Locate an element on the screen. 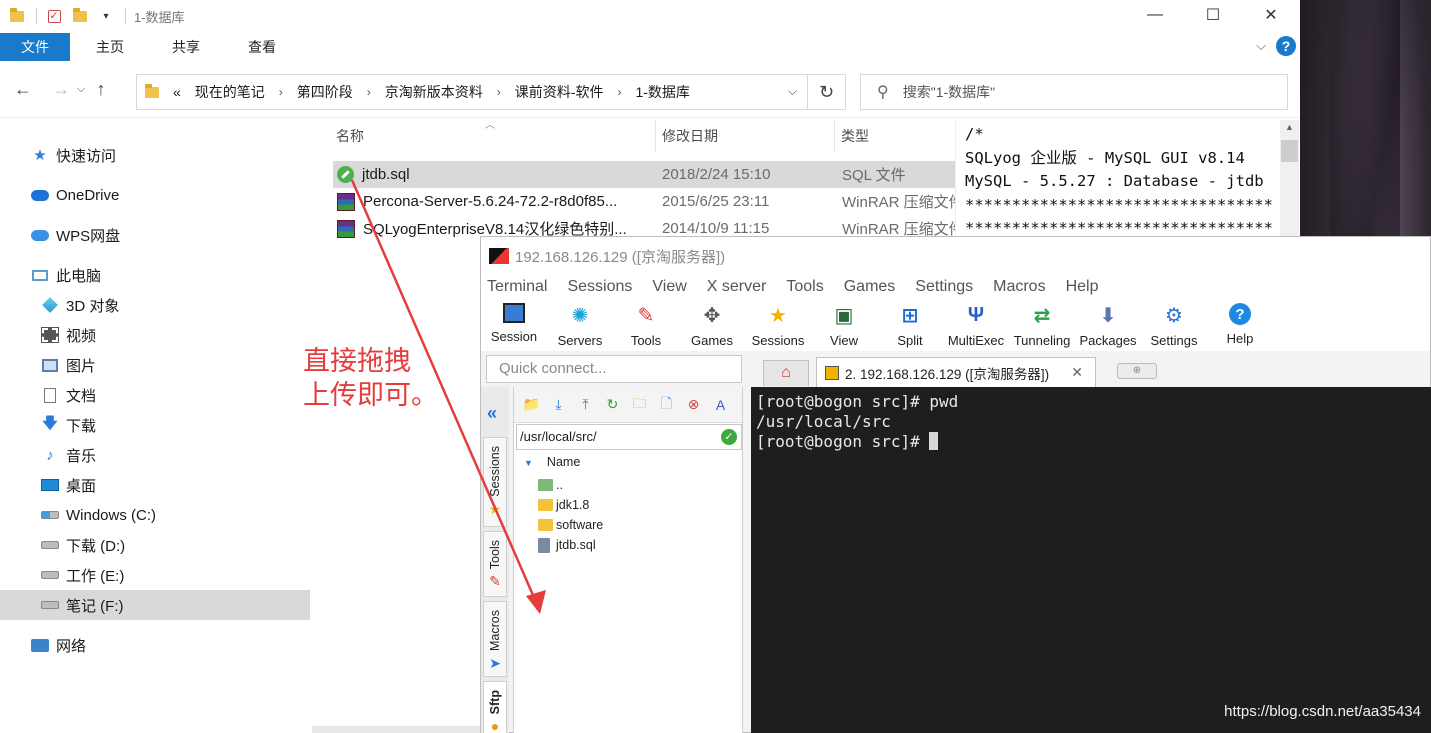  menu-games: Games is located at coordinates (870, 287).